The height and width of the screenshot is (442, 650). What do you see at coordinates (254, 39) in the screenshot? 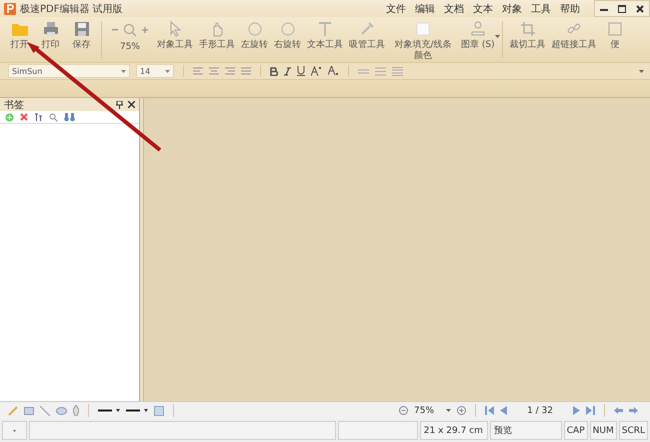
I see `toolbar-button: 左旋转` at bounding box center [254, 39].